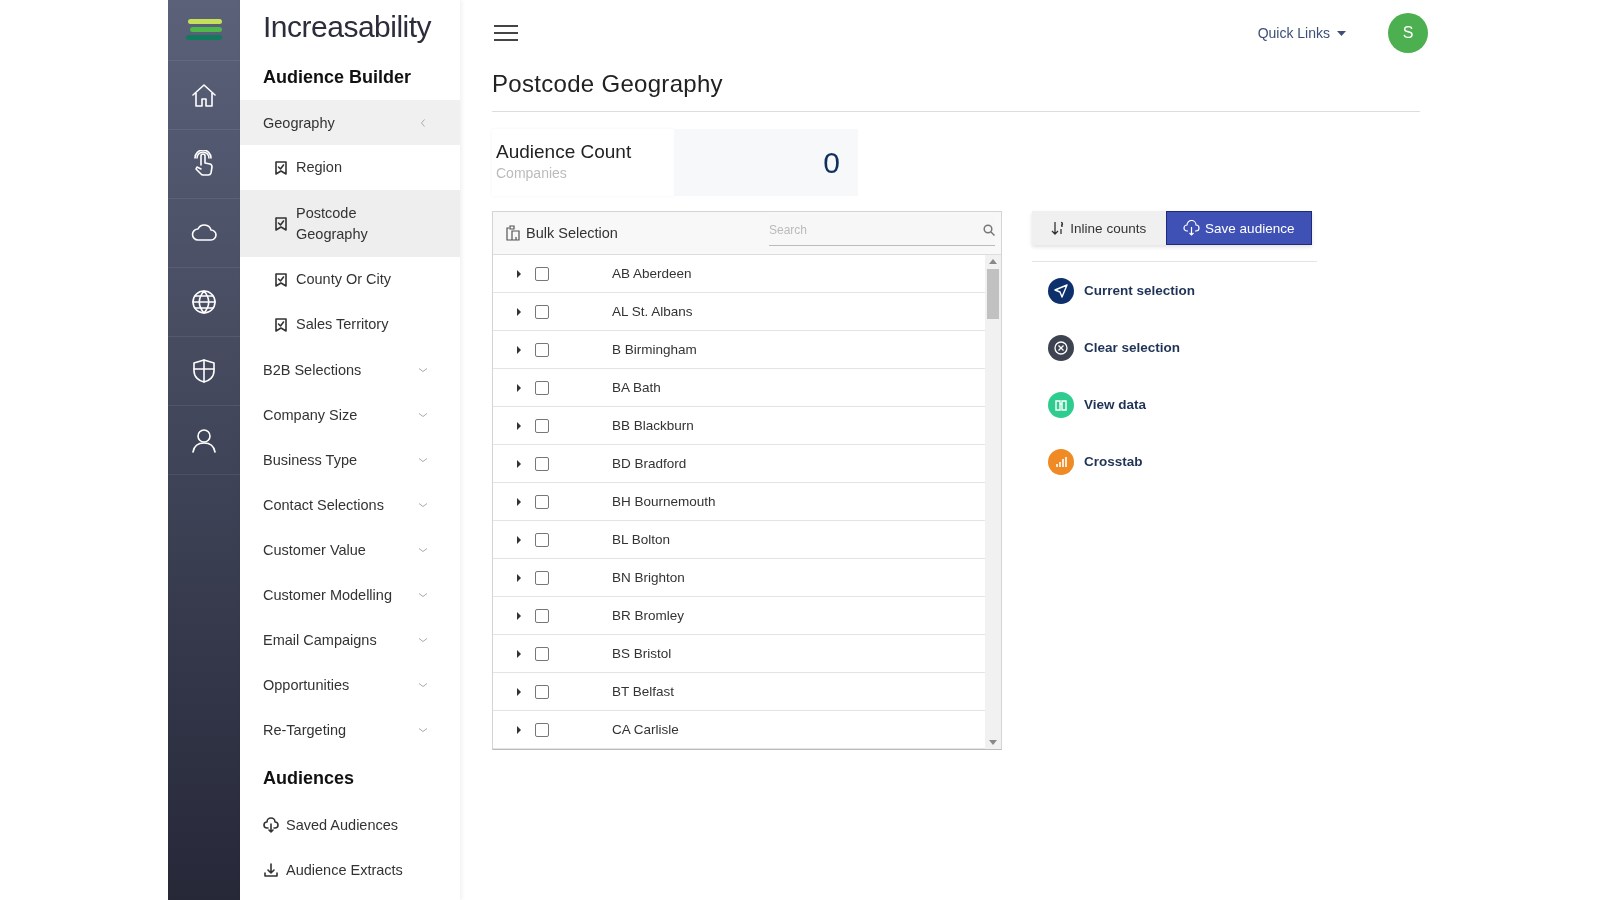  Describe the element at coordinates (204, 95) in the screenshot. I see `home-icon` at that location.